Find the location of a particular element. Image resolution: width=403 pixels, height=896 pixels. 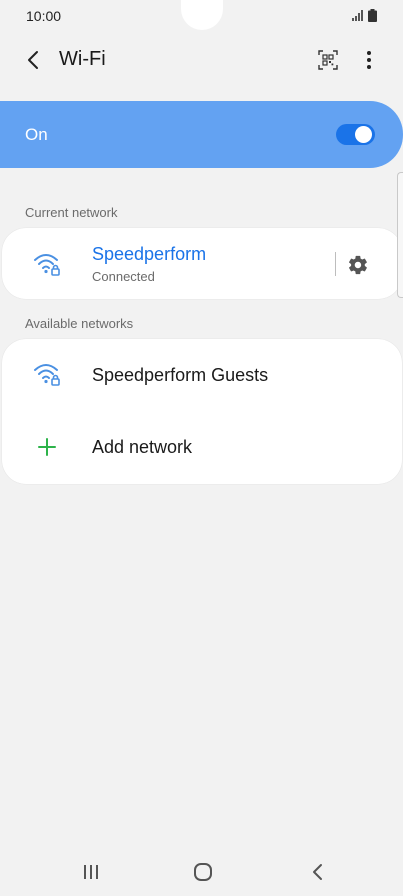

more-vertical-icon is located at coordinates (369, 60).